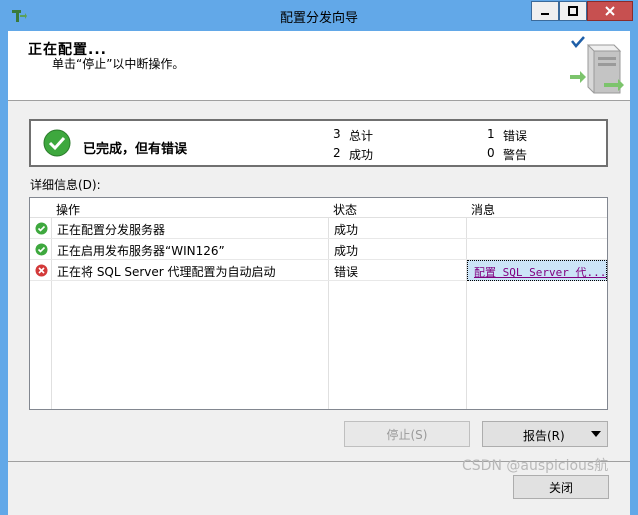 The height and width of the screenshot is (515, 638). Describe the element at coordinates (596, 434) in the screenshot. I see `dropdown-arrow-icon` at that location.